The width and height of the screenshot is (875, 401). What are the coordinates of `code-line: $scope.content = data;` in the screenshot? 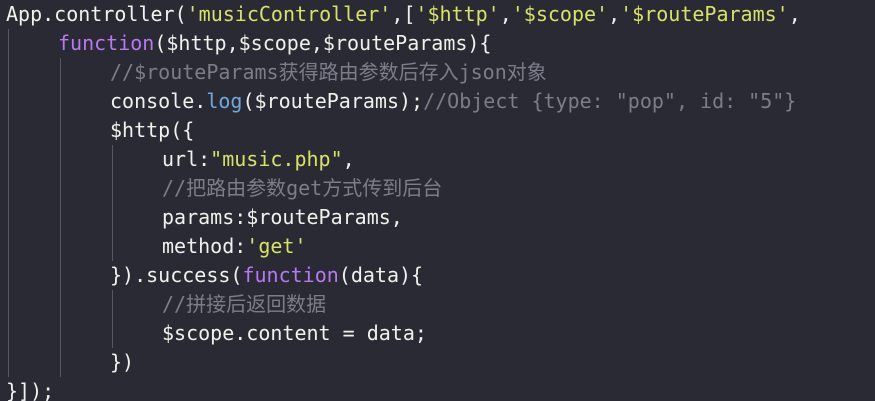 It's located at (437, 333).